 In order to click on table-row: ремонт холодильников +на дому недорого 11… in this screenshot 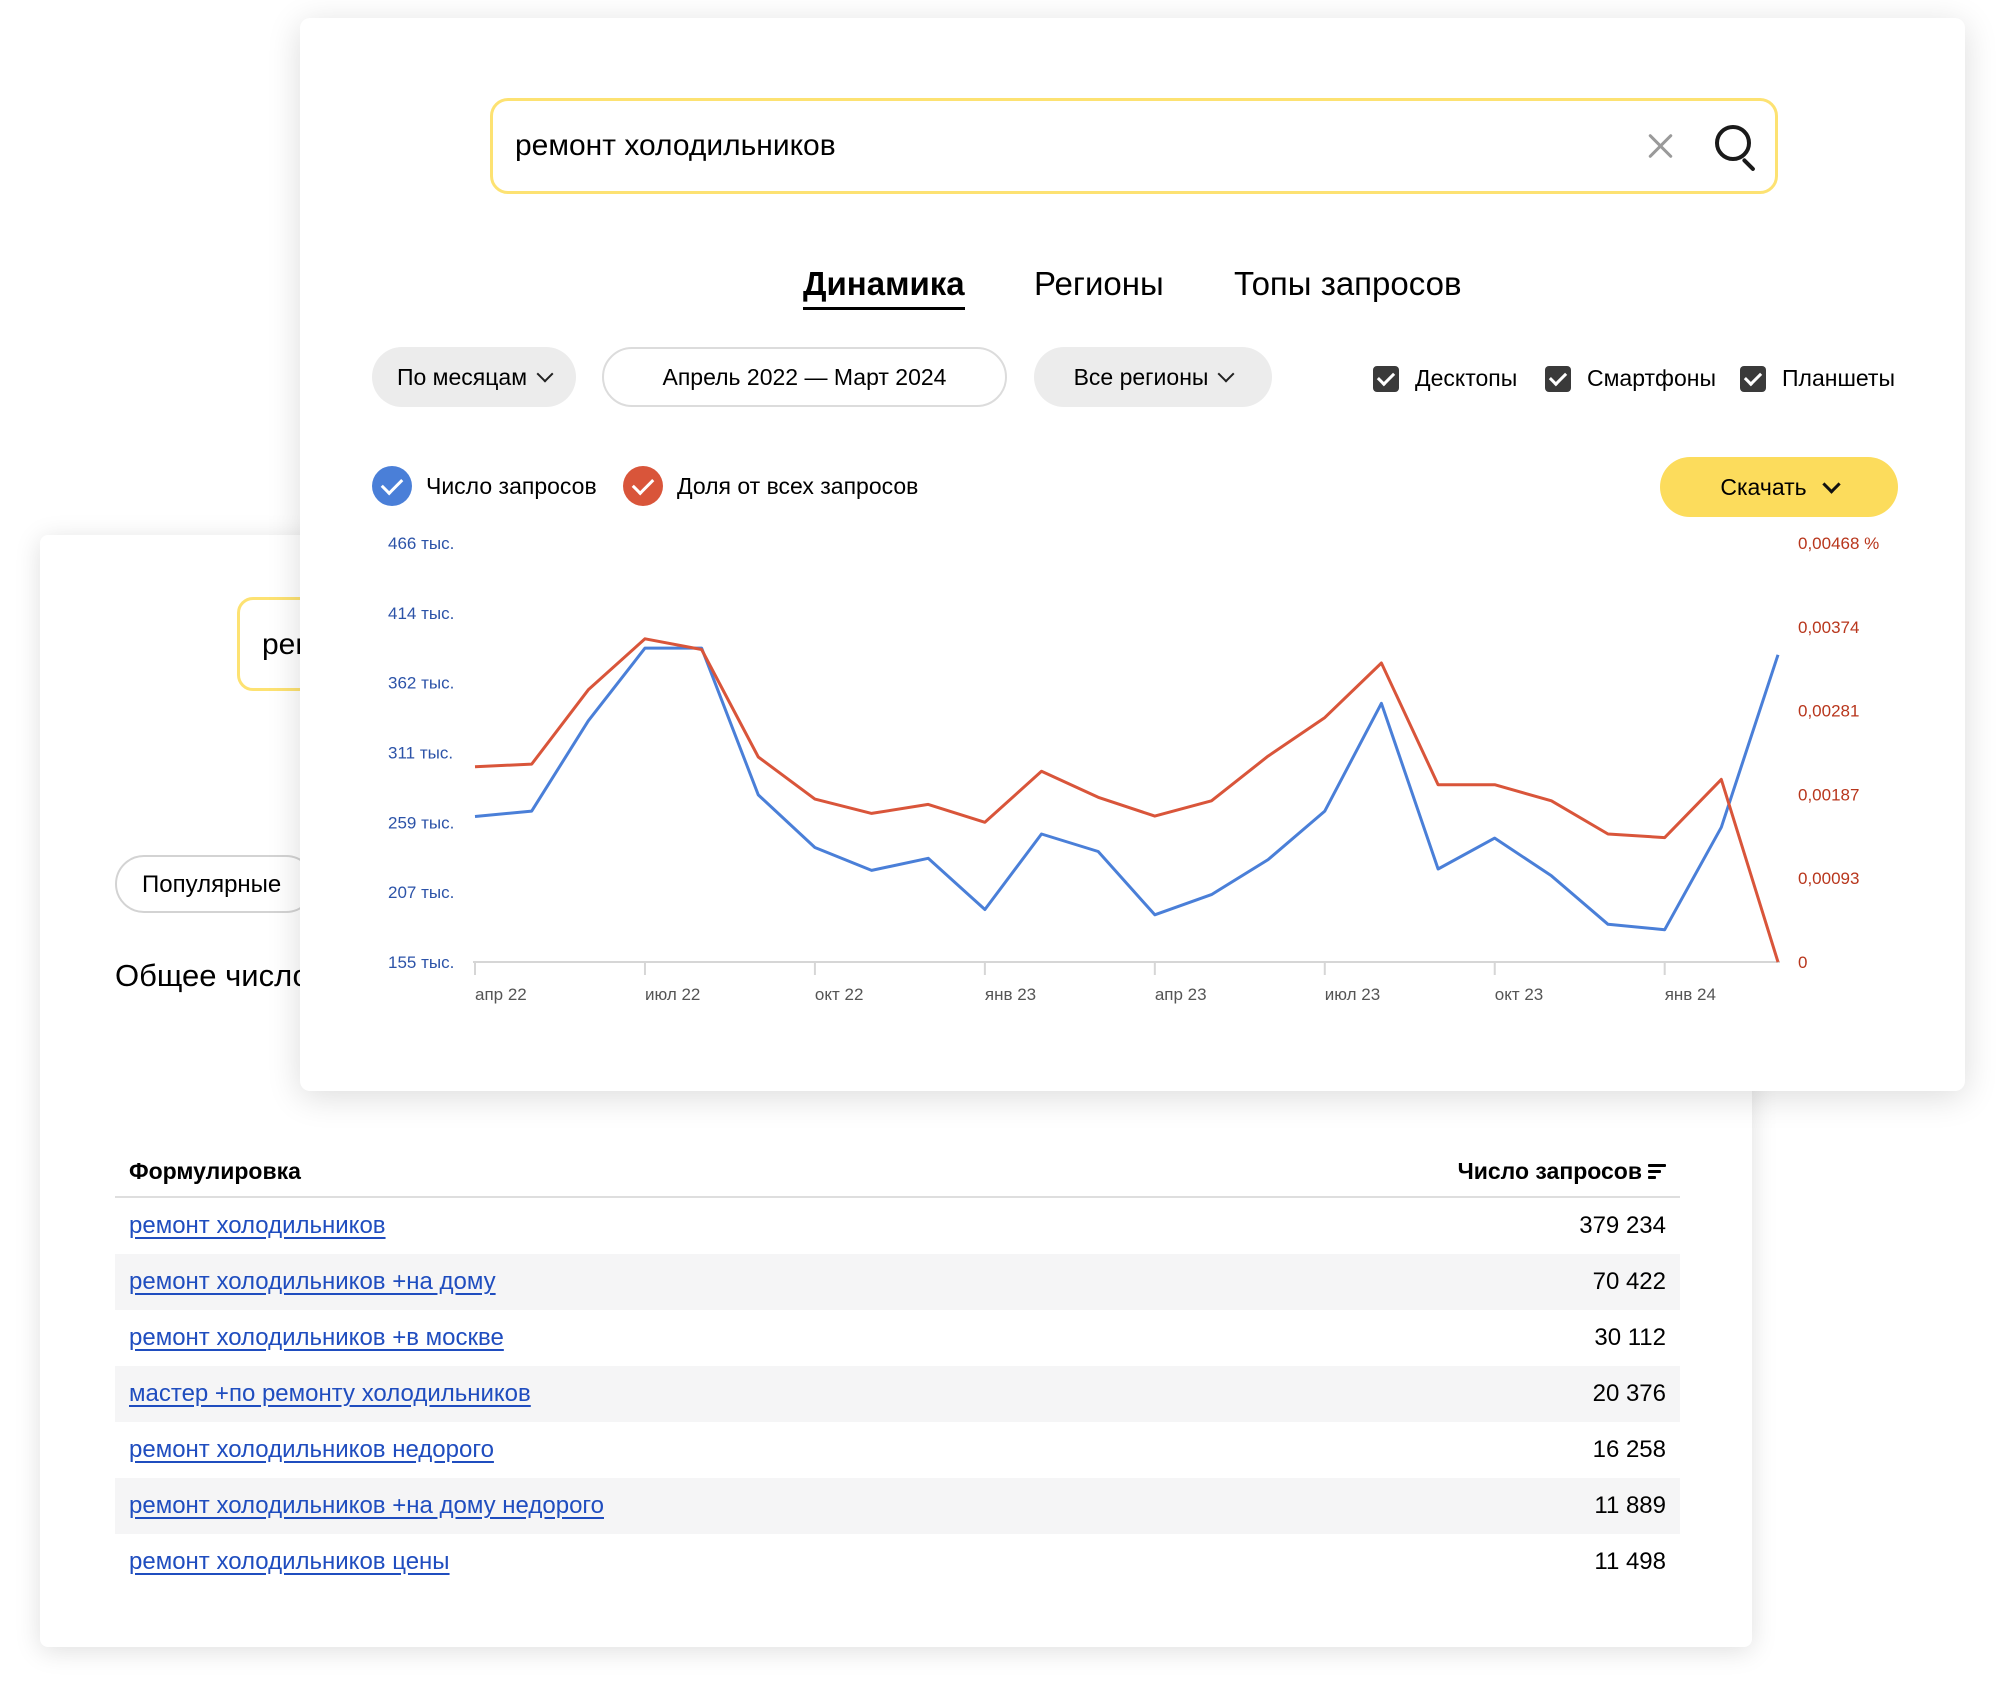, I will do `click(897, 1506)`.